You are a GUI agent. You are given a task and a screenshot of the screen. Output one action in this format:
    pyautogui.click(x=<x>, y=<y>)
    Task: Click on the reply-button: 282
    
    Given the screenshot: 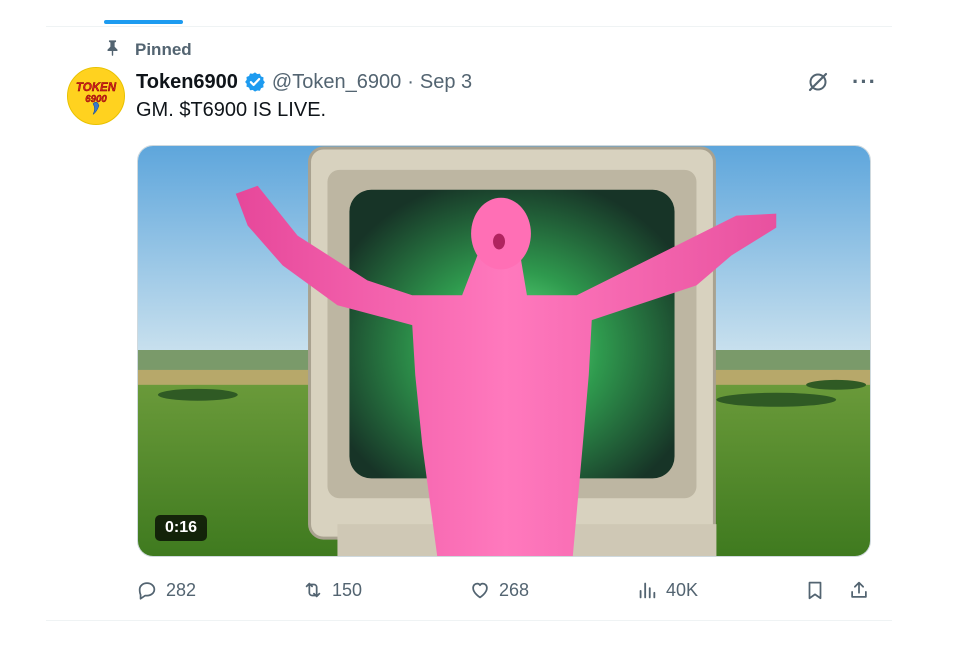 What is the action you would take?
    pyautogui.click(x=166, y=590)
    